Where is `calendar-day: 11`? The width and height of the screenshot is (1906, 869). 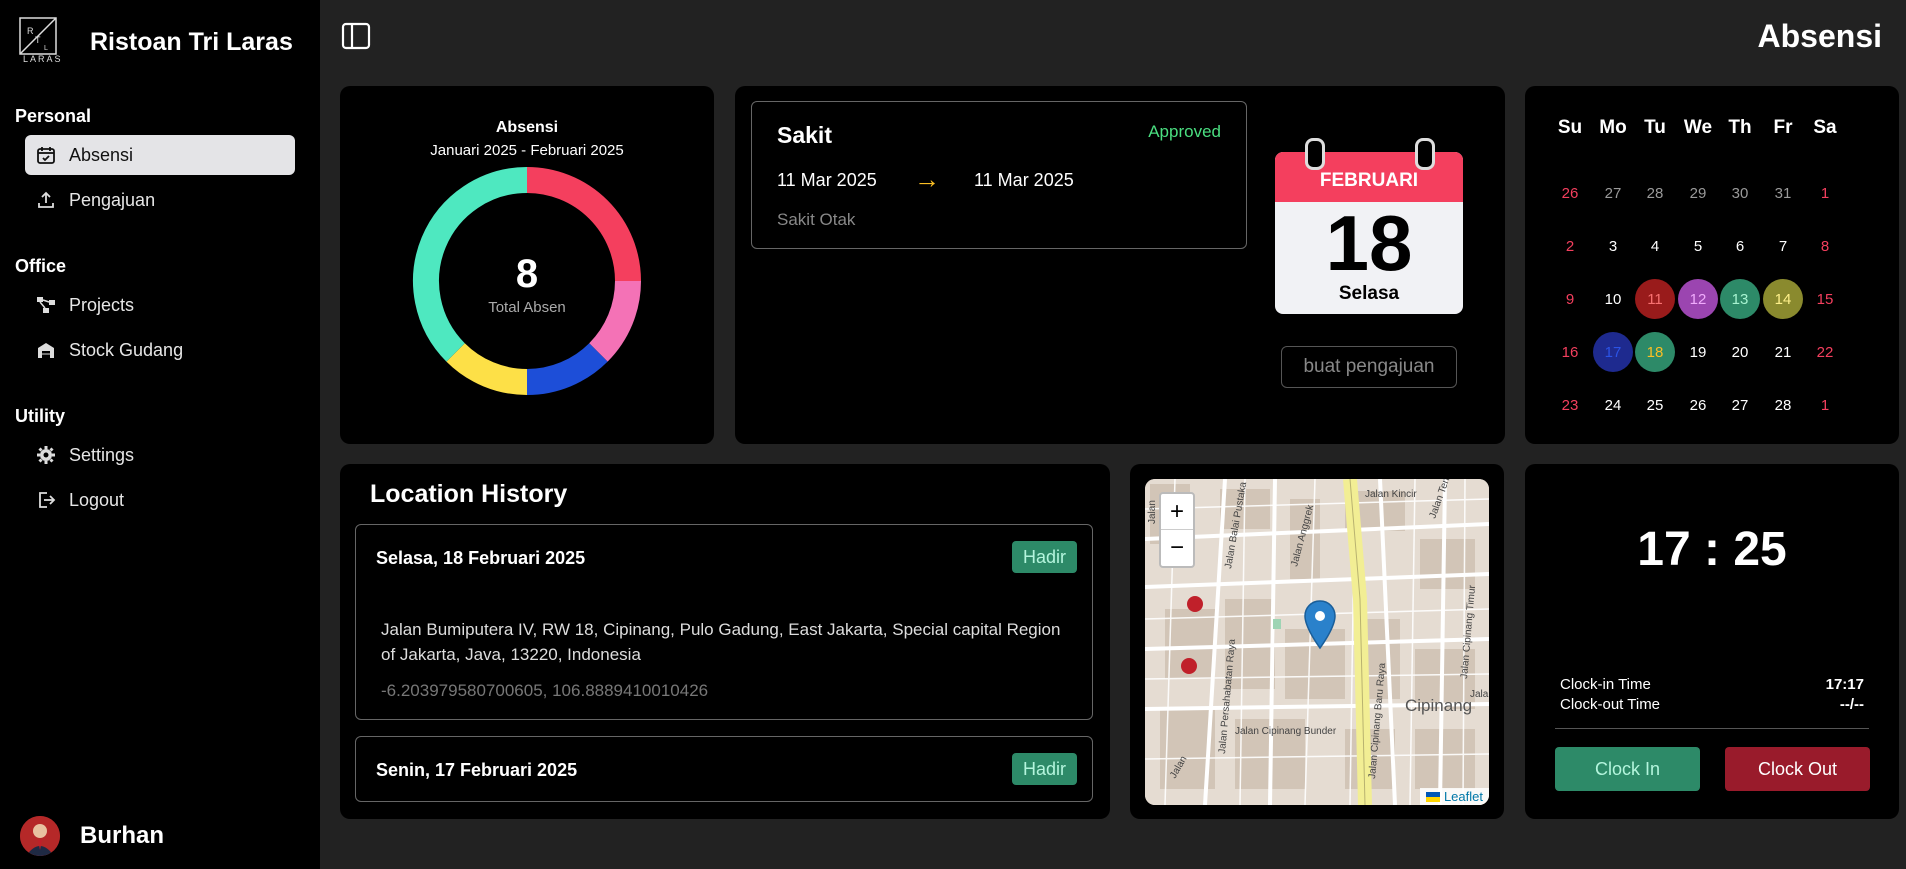 calendar-day: 11 is located at coordinates (1655, 299).